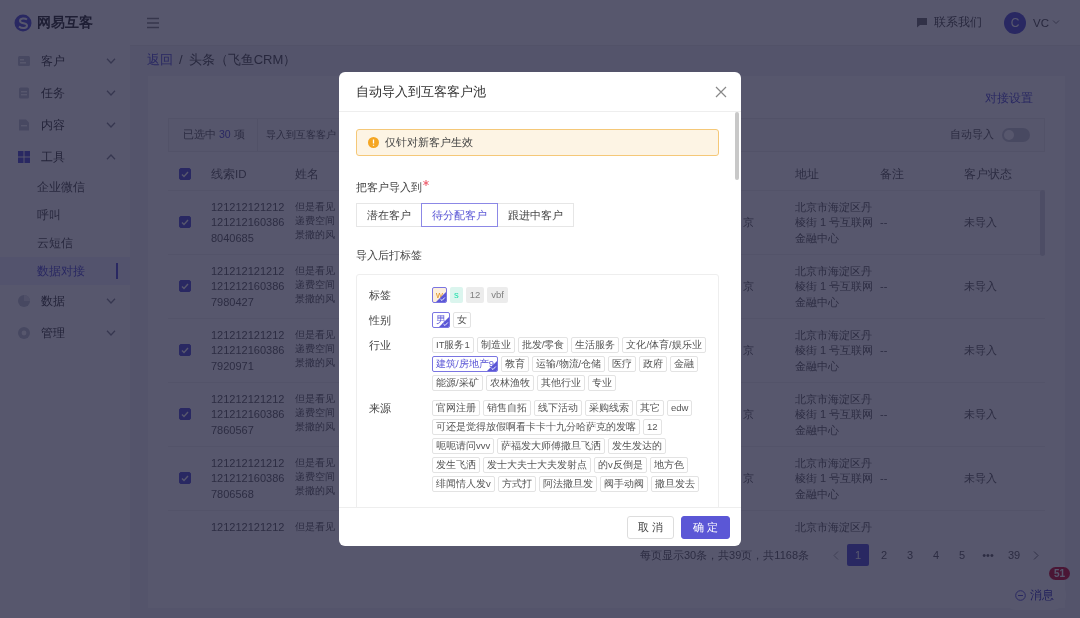  What do you see at coordinates (551, 446) in the screenshot?
I see `tag: 萨福发大师傅撒旦飞洒` at bounding box center [551, 446].